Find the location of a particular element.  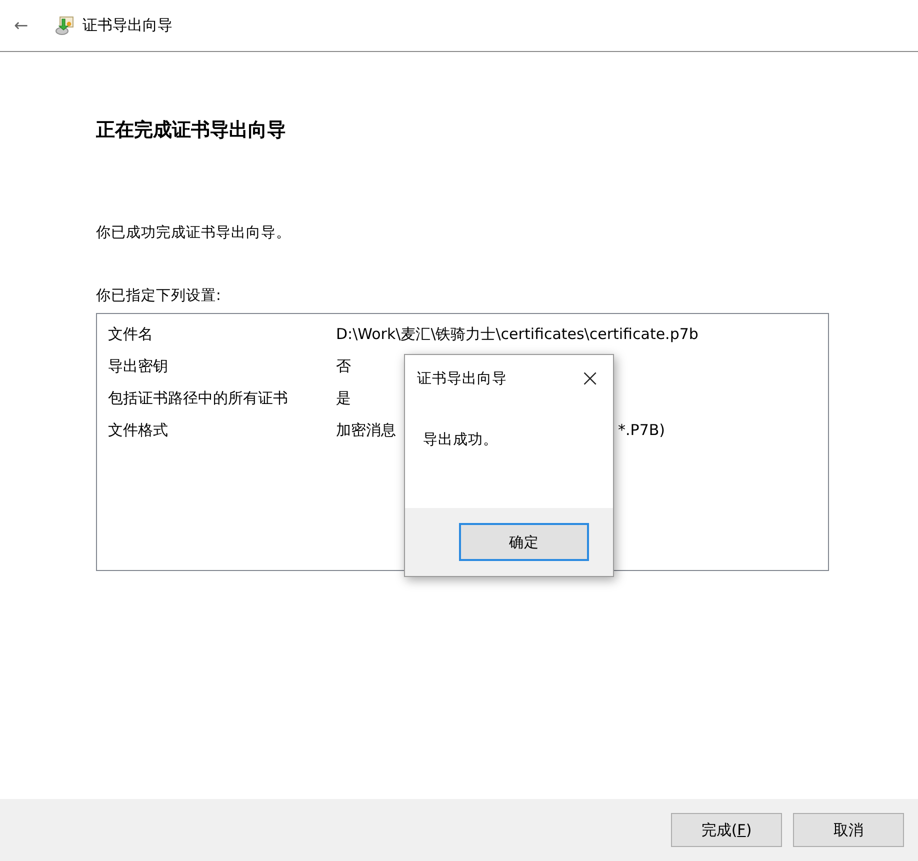

intro-text: 你已成功完成证书导出向导。 is located at coordinates (194, 233).